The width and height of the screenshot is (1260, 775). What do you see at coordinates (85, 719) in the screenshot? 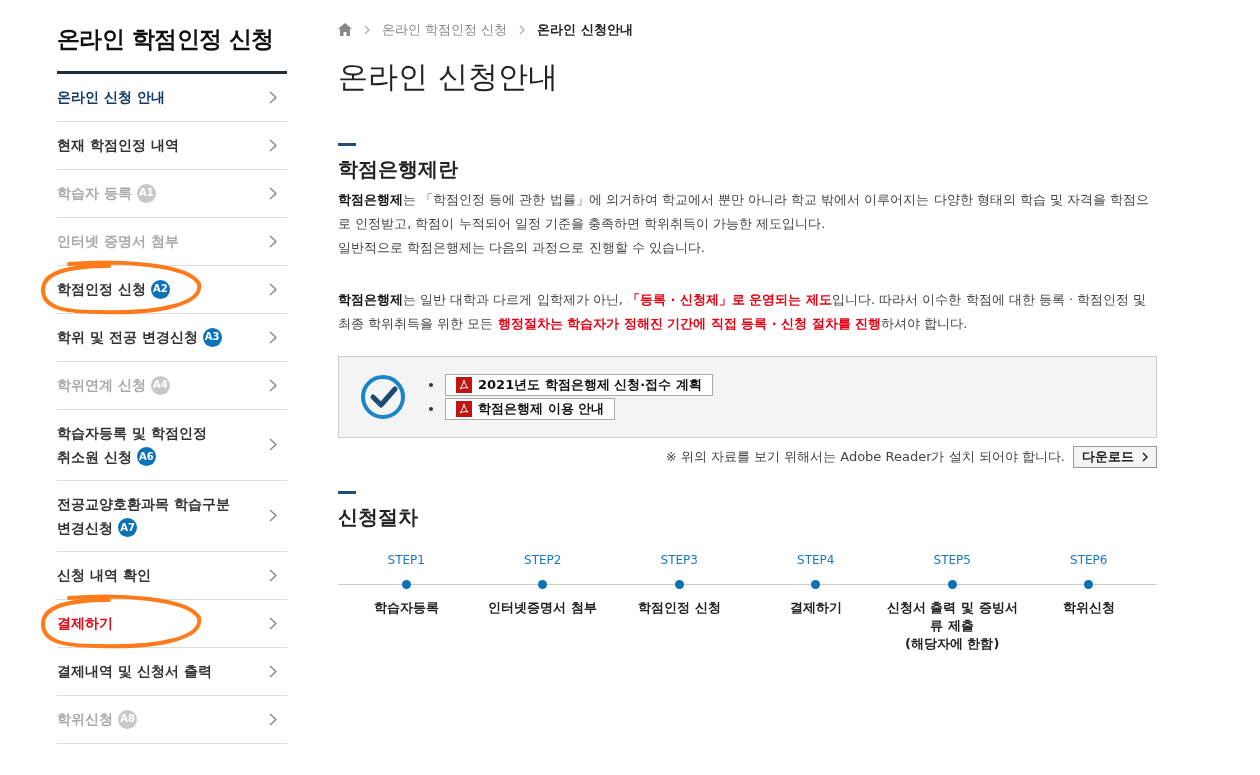
I see `sidebar-item-label: 학위신청` at bounding box center [85, 719].